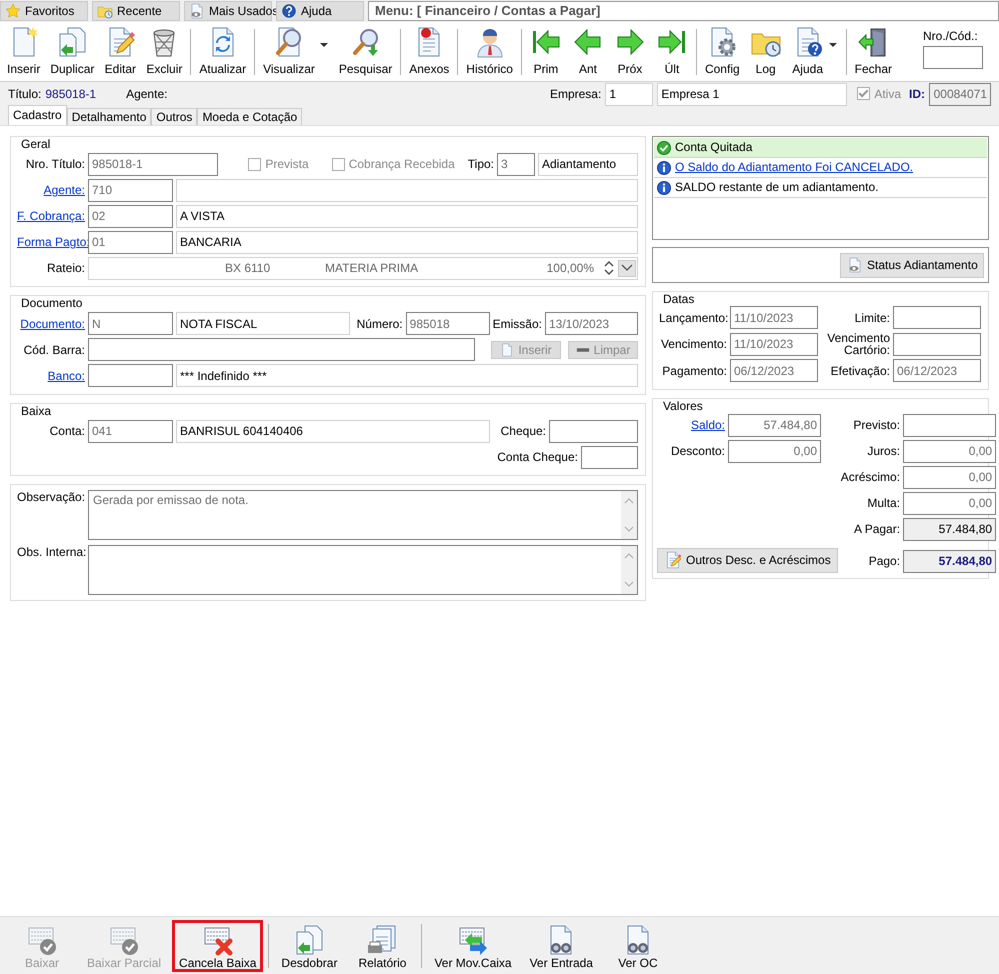 The width and height of the screenshot is (999, 974). Describe the element at coordinates (629, 52) in the screenshot. I see `toolbar-button: Próx` at that location.